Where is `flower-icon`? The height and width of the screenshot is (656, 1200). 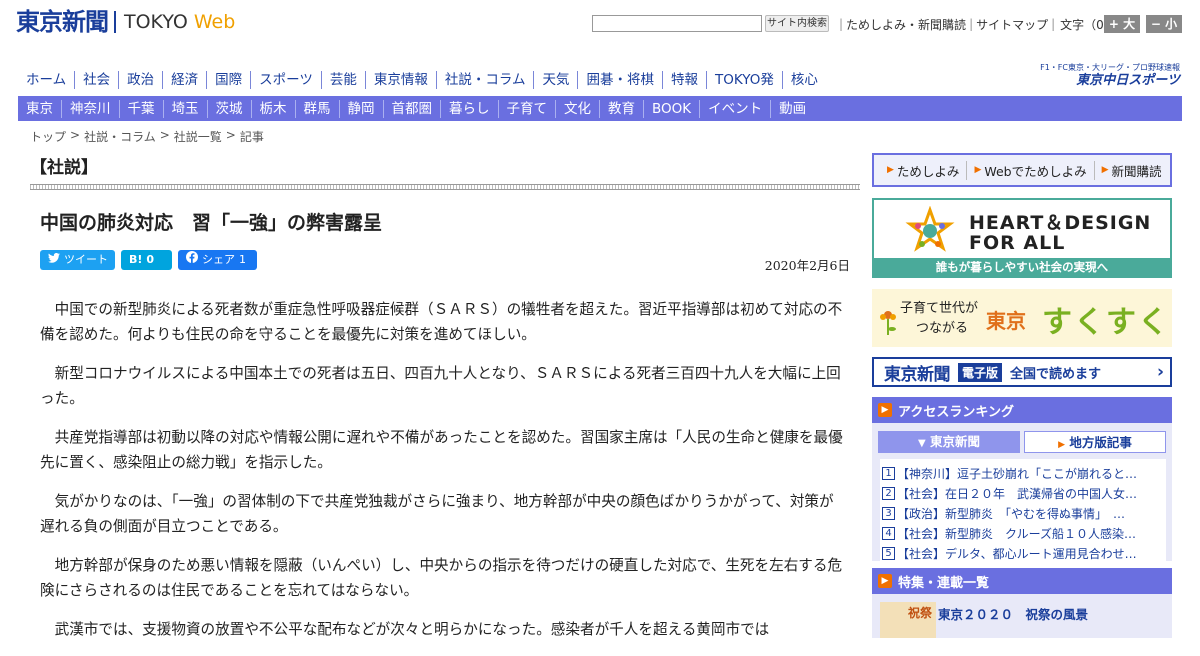 flower-icon is located at coordinates (888, 322).